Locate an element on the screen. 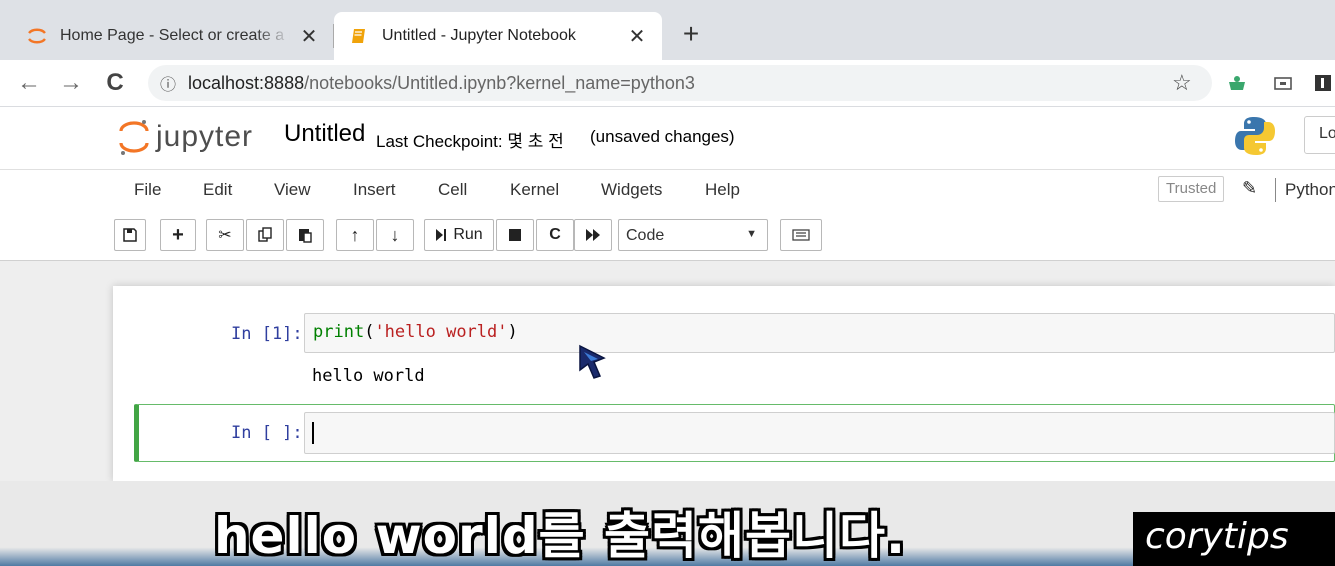 The width and height of the screenshot is (1335, 566). paste-icon is located at coordinates (305, 236).